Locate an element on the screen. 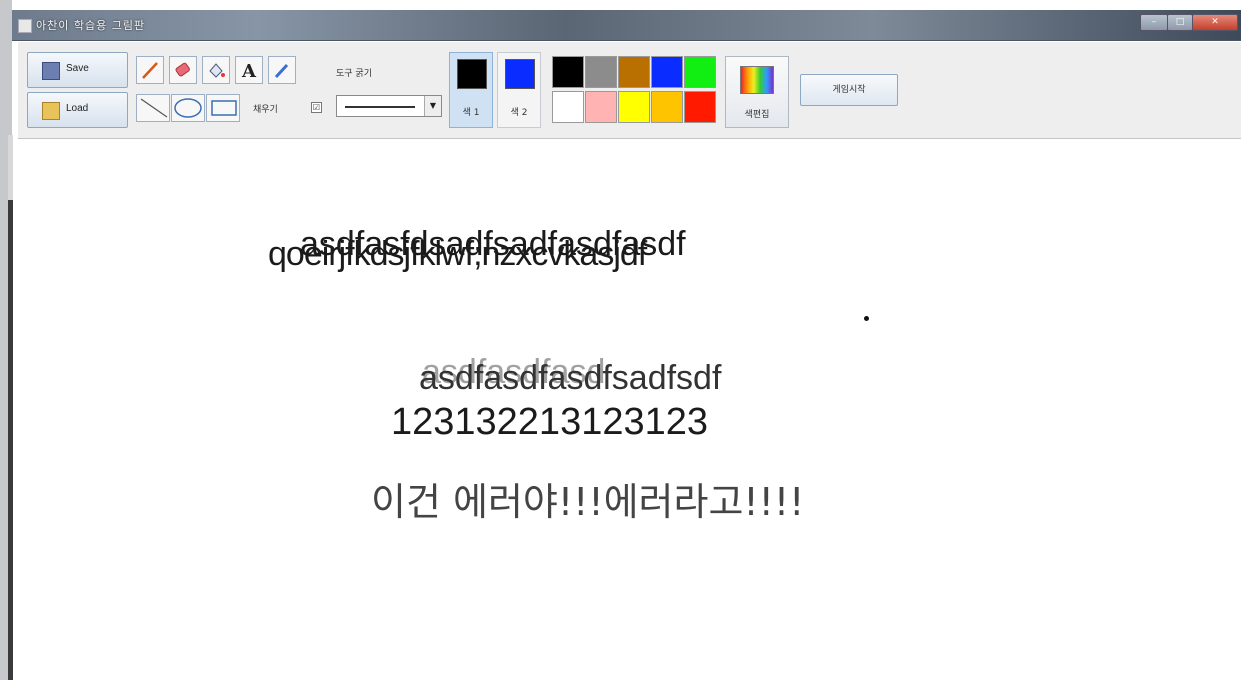 The width and height of the screenshot is (1241, 680). eyedropper-tool-button is located at coordinates (282, 70).